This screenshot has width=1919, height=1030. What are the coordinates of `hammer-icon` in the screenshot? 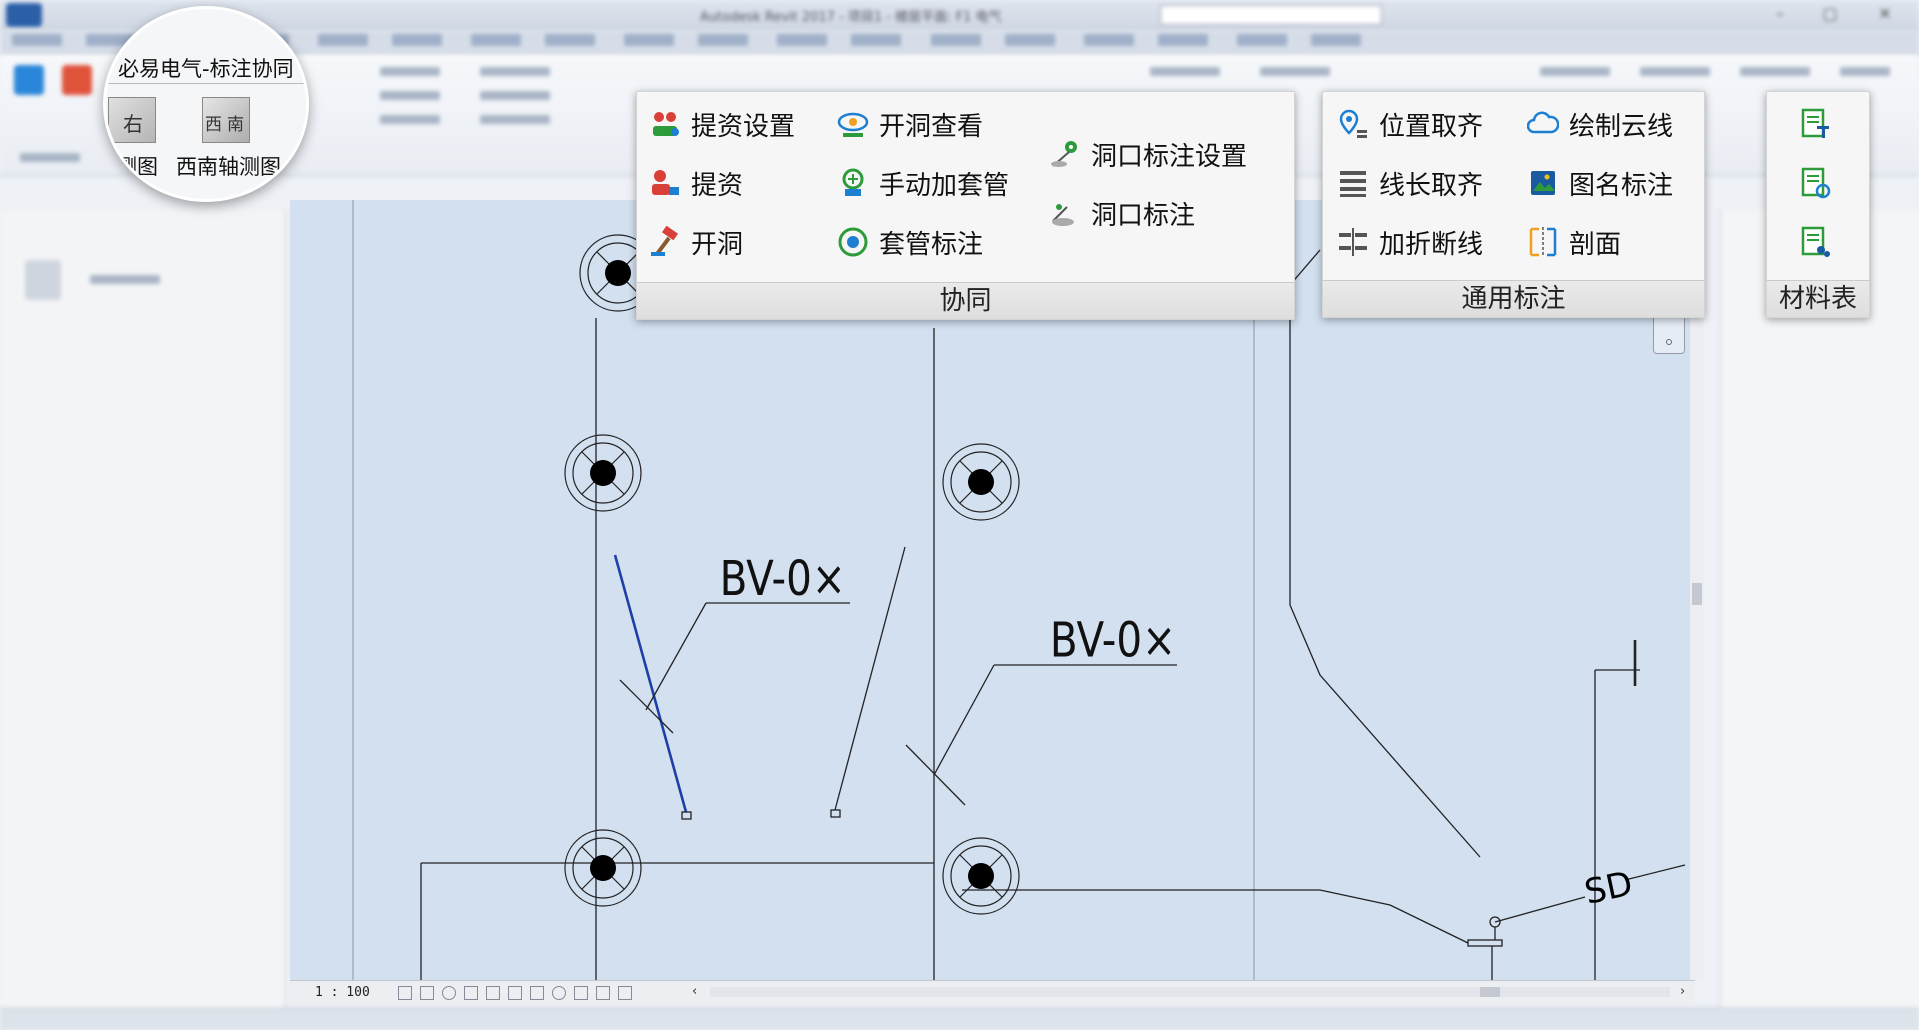 It's located at (665, 241).